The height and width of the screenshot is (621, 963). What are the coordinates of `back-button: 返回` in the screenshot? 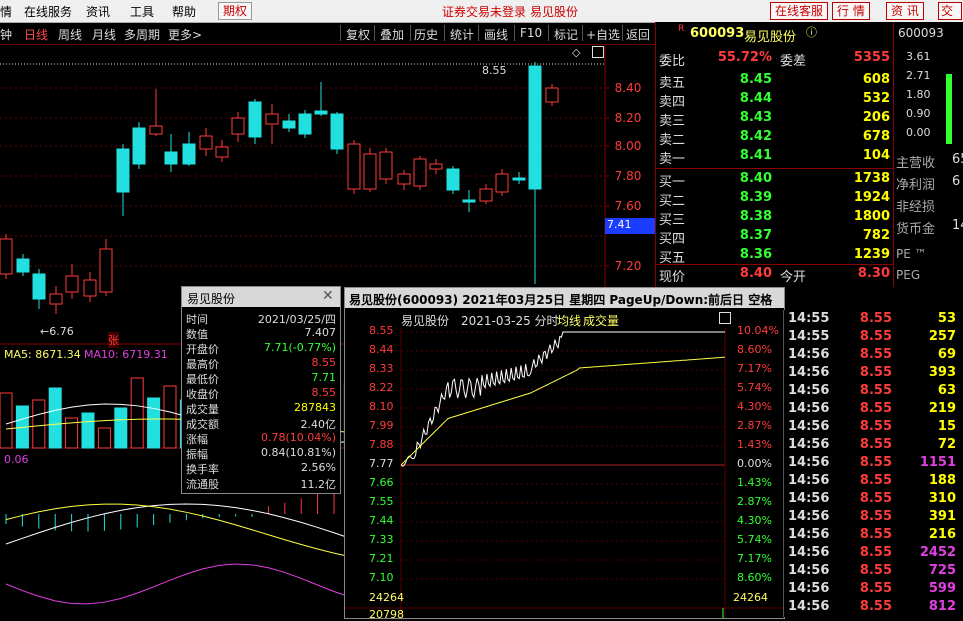 It's located at (638, 34).